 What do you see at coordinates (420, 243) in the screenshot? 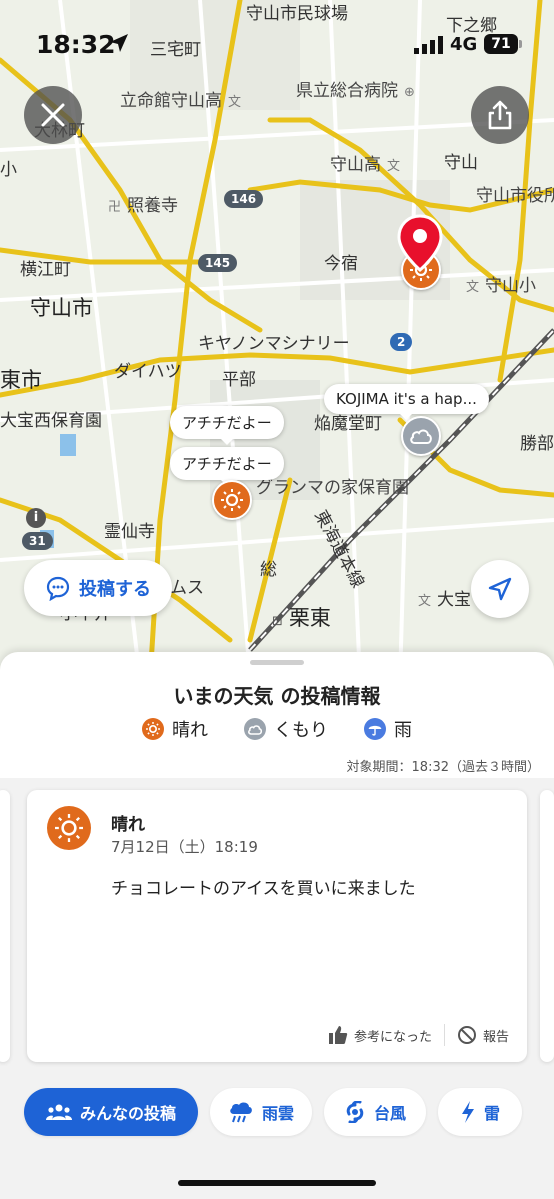
I see `selected-location-pin-icon` at bounding box center [420, 243].